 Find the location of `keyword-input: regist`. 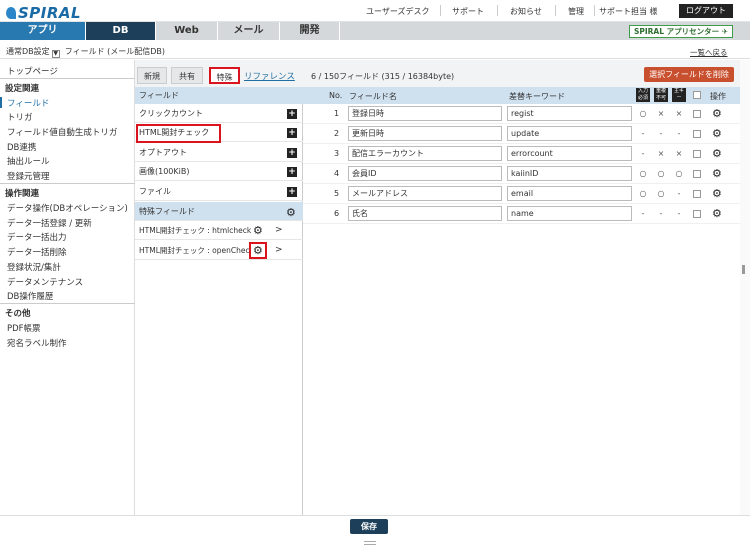

keyword-input: regist is located at coordinates (569, 113).